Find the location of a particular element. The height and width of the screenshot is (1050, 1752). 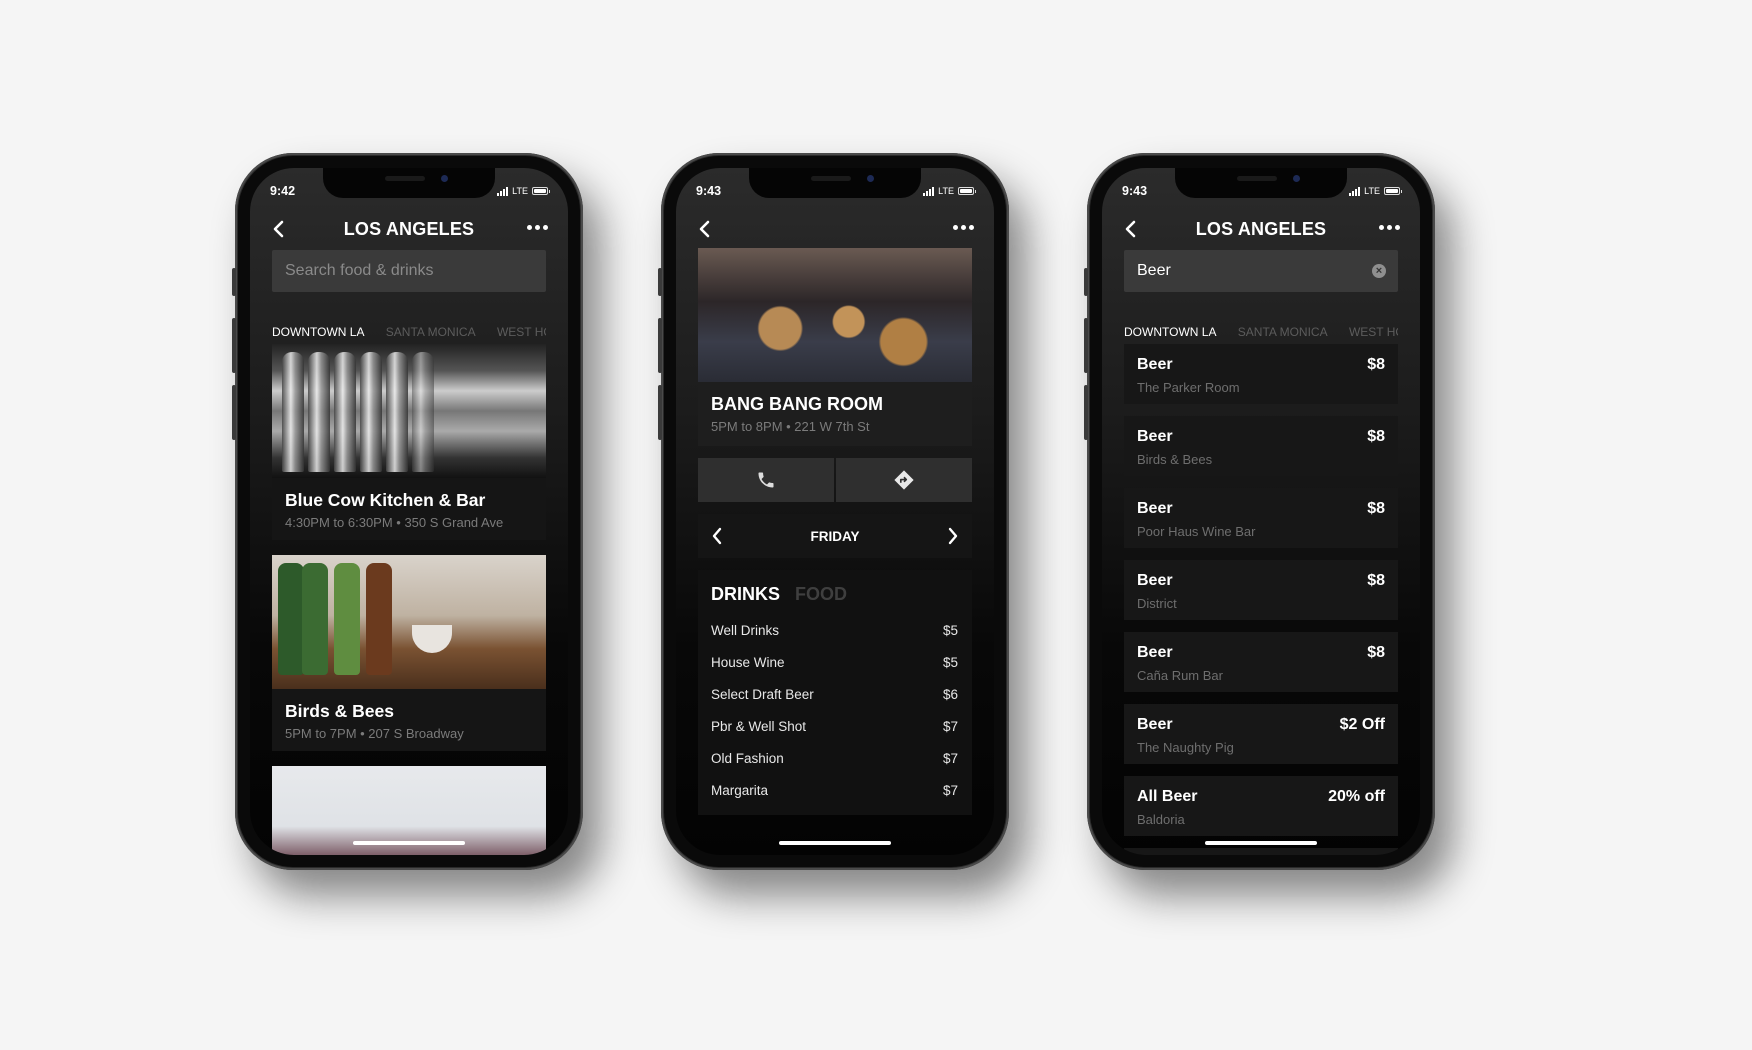

clear-search-icon: × is located at coordinates (1379, 271).